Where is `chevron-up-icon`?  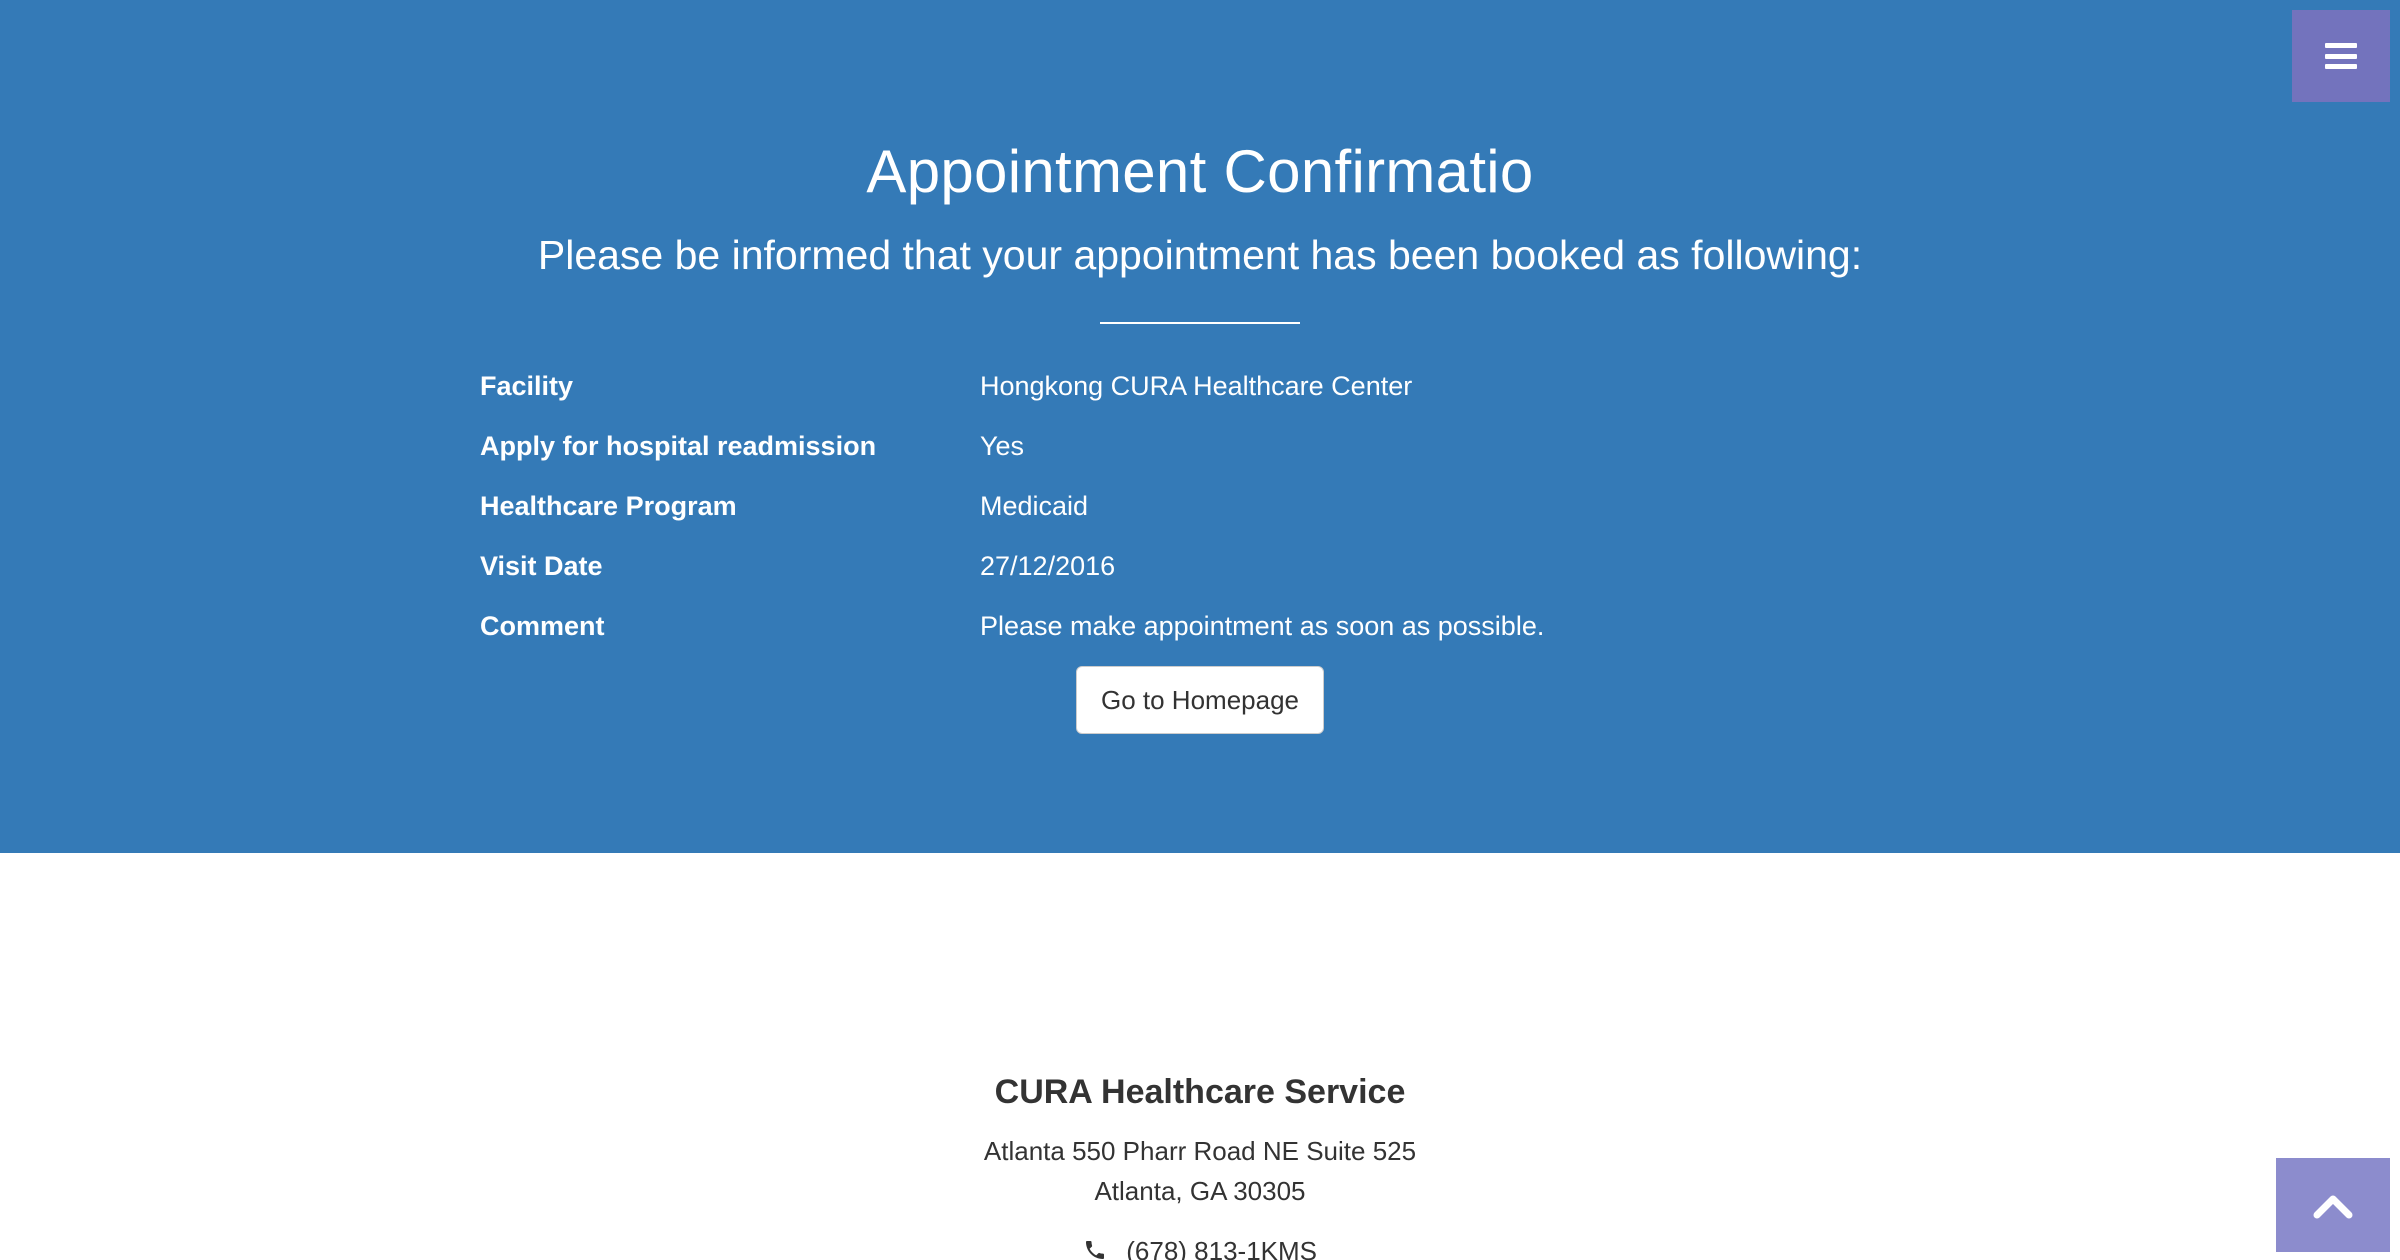 chevron-up-icon is located at coordinates (2333, 1207).